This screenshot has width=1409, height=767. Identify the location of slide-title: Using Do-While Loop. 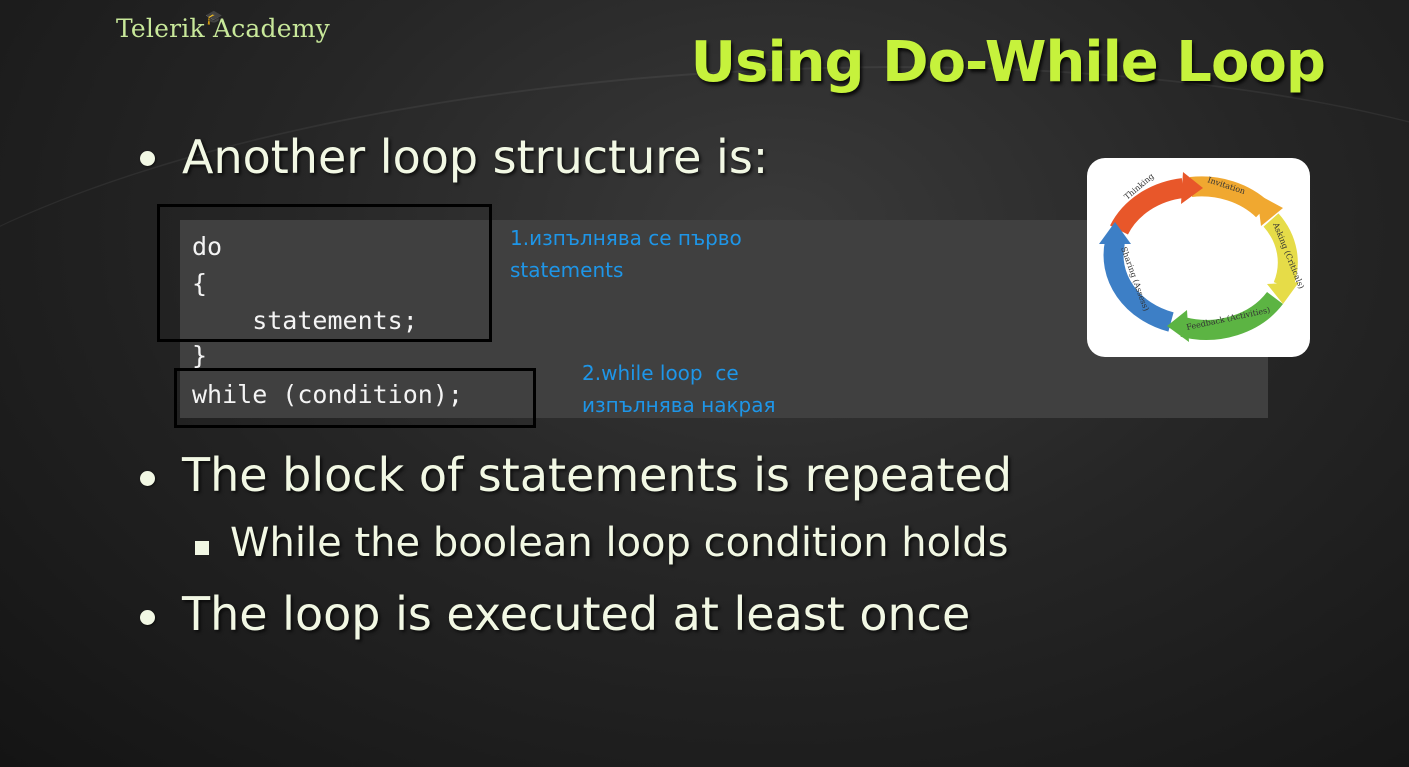
(1008, 62).